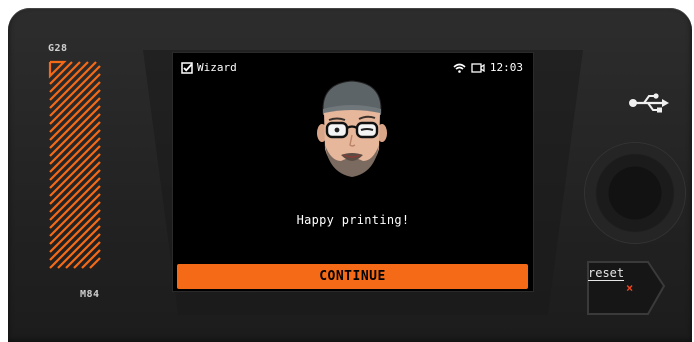  What do you see at coordinates (217, 67) in the screenshot?
I see `wizard-title: Wizard` at bounding box center [217, 67].